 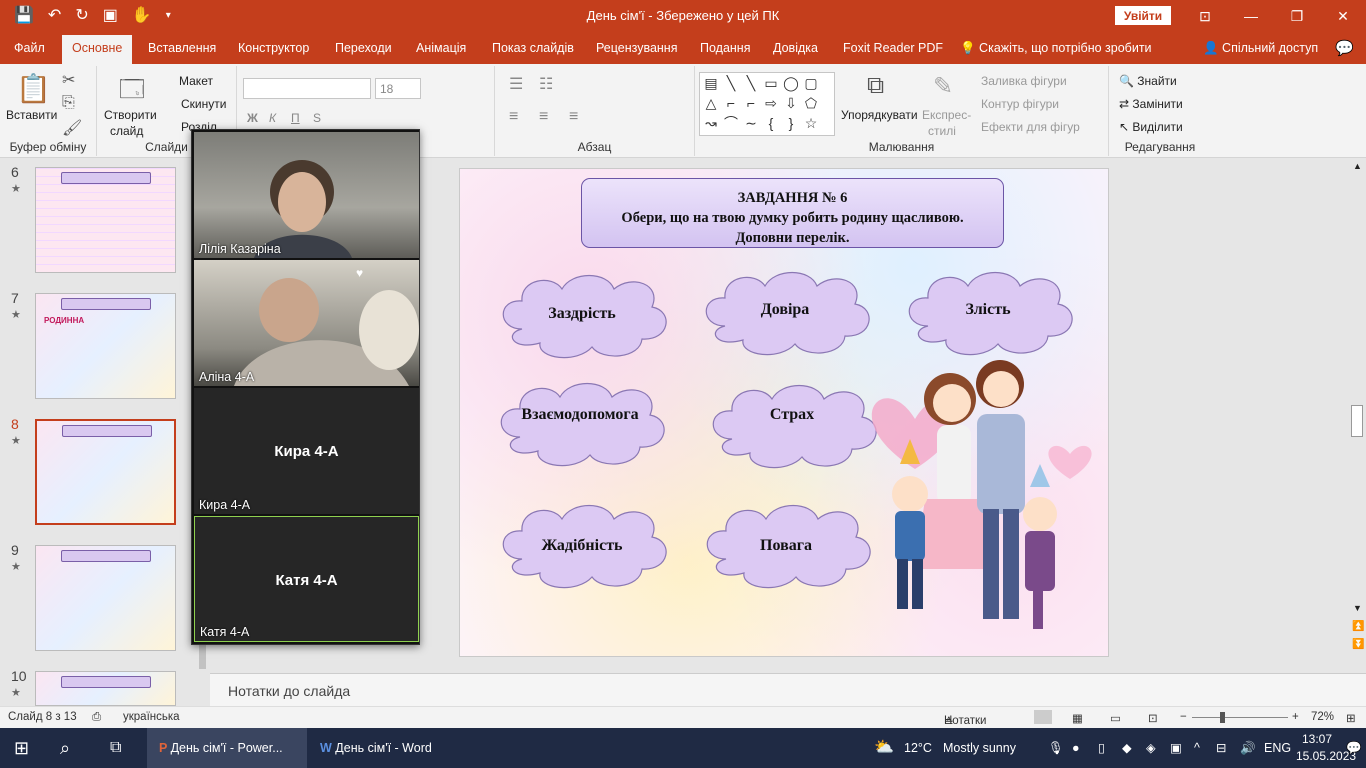 I want to click on slide-scrollbar: ▲ ▼ ⏫ ⏬, so click(x=1357, y=416).